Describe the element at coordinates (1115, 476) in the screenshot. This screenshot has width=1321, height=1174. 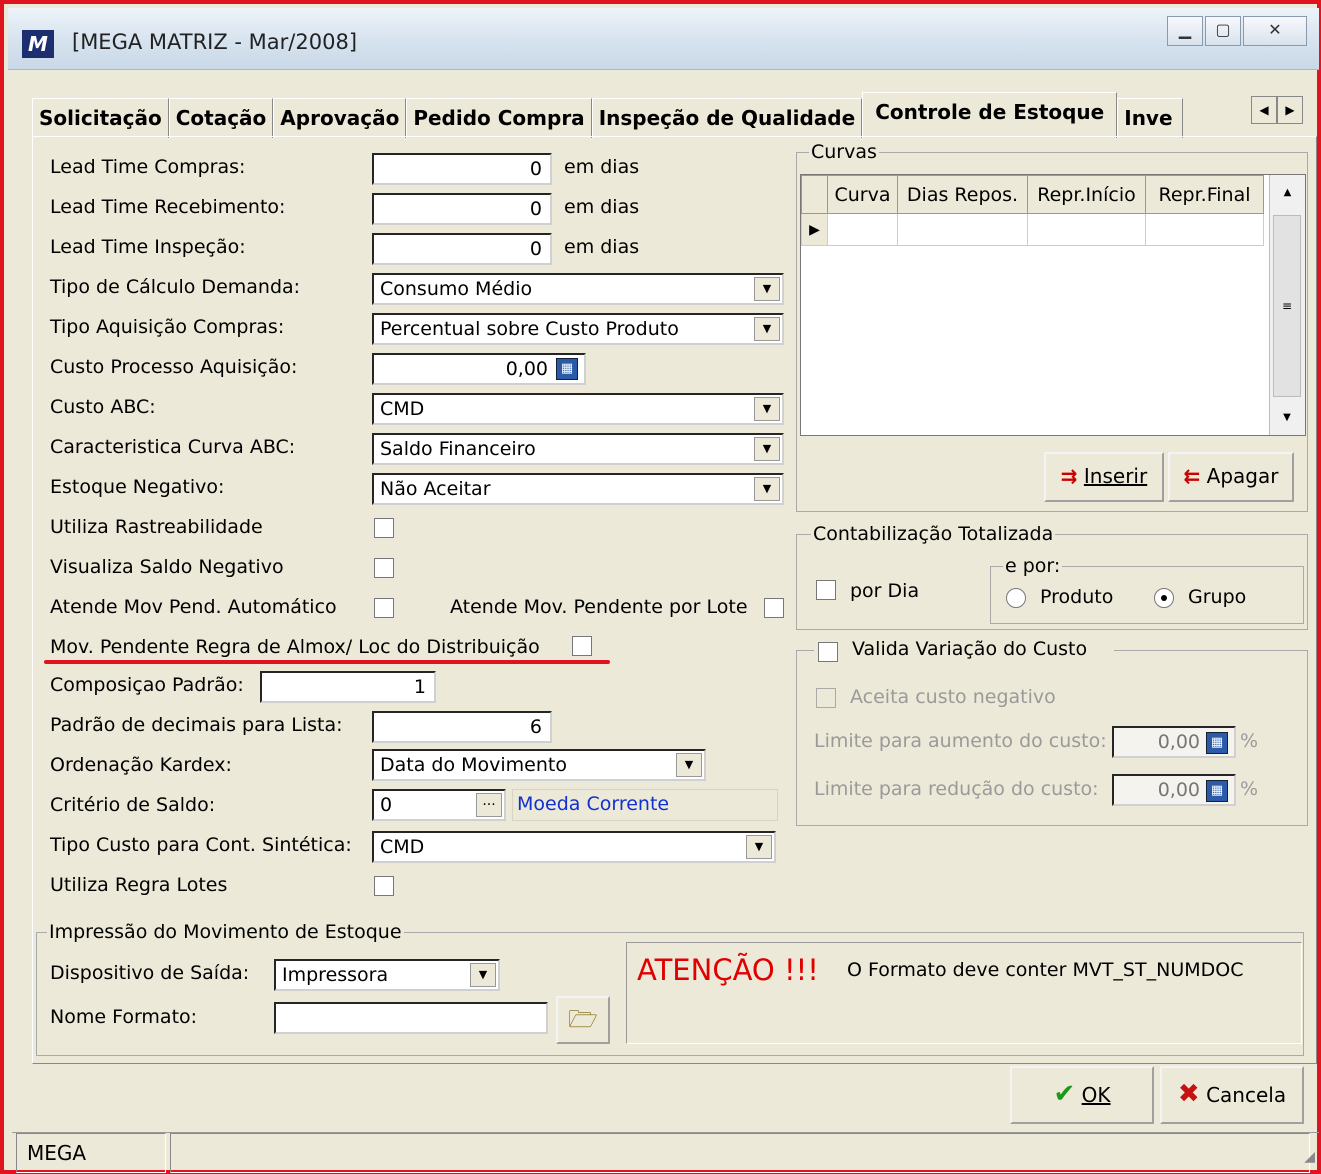
I see `inserir-label: Inserir` at that location.